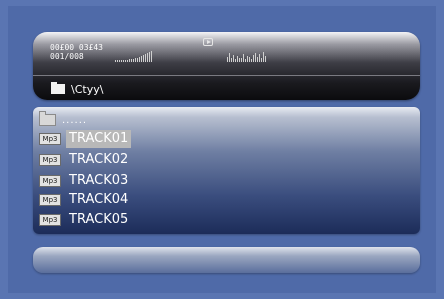  What do you see at coordinates (99, 139) in the screenshot?
I see `track-name: TRACK01` at bounding box center [99, 139].